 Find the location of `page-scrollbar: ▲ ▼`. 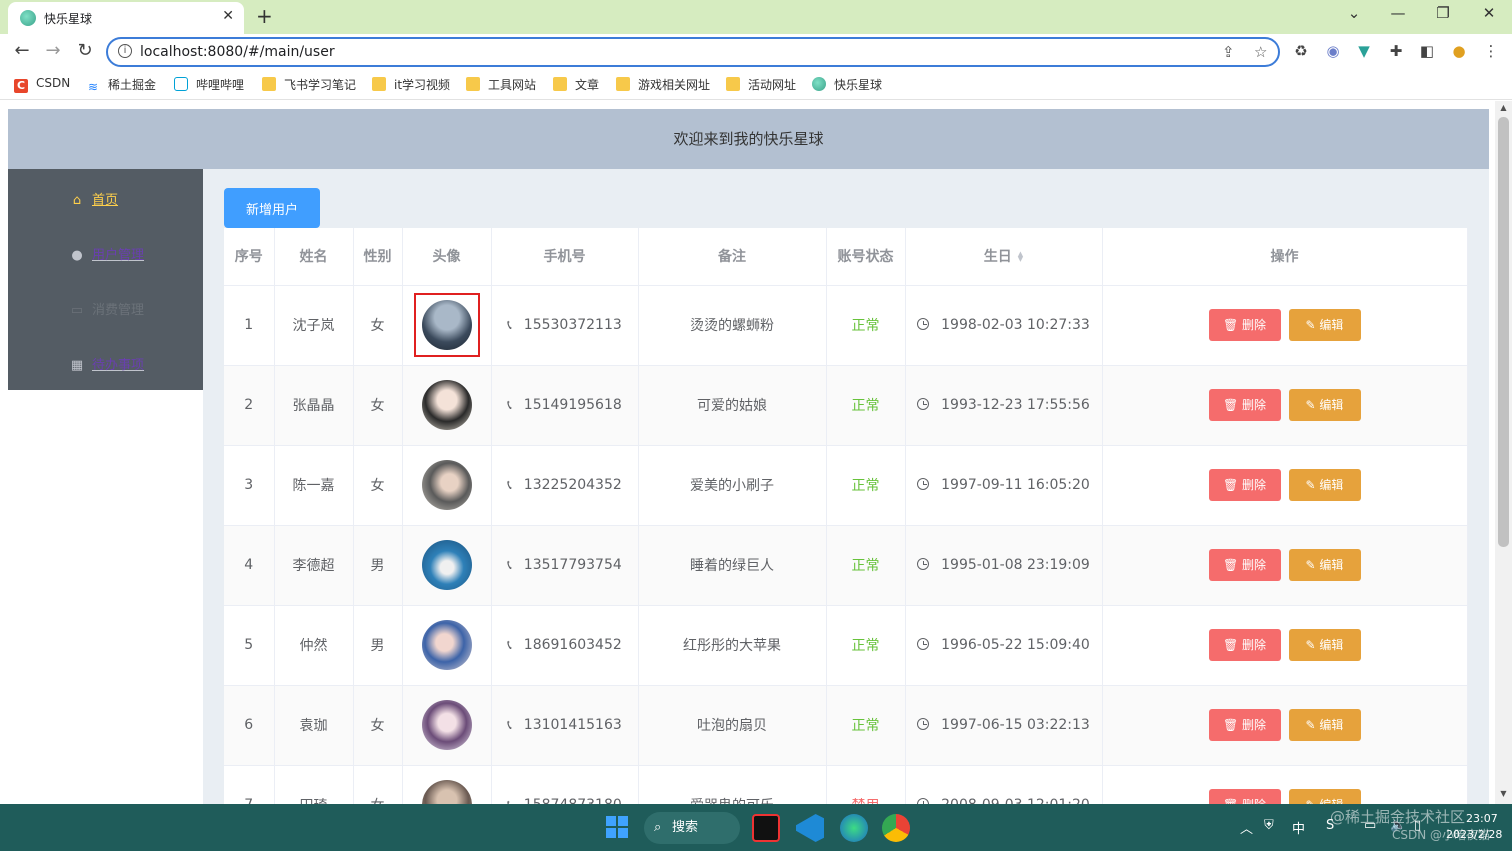

page-scrollbar: ▲ ▼ is located at coordinates (1503, 452).